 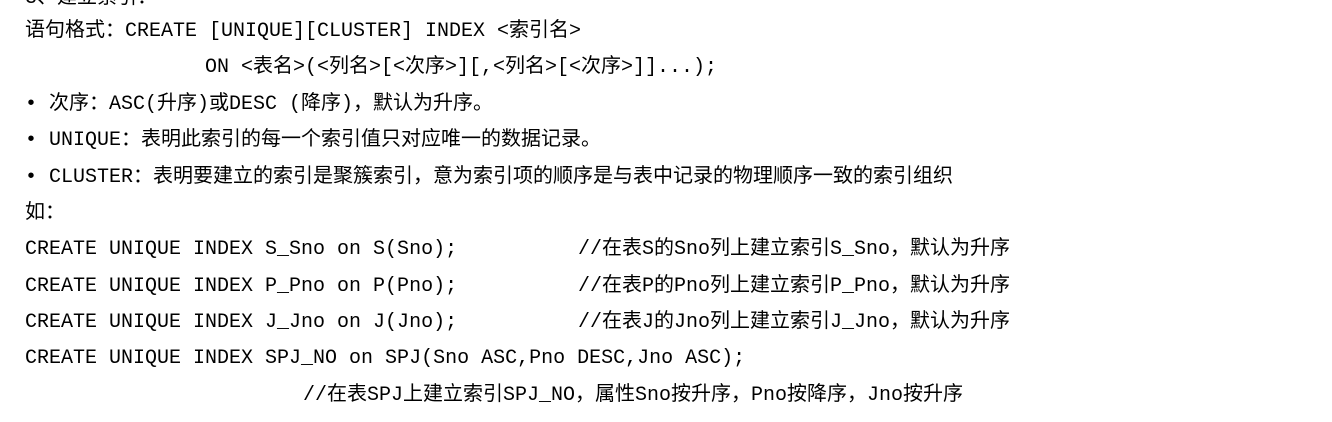 I want to click on example-label: 如：, so click(x=45, y=213).